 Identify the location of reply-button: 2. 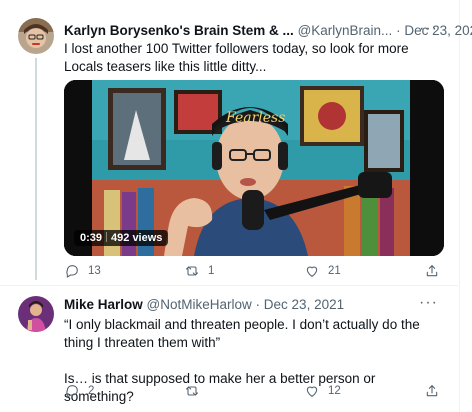
(109, 391).